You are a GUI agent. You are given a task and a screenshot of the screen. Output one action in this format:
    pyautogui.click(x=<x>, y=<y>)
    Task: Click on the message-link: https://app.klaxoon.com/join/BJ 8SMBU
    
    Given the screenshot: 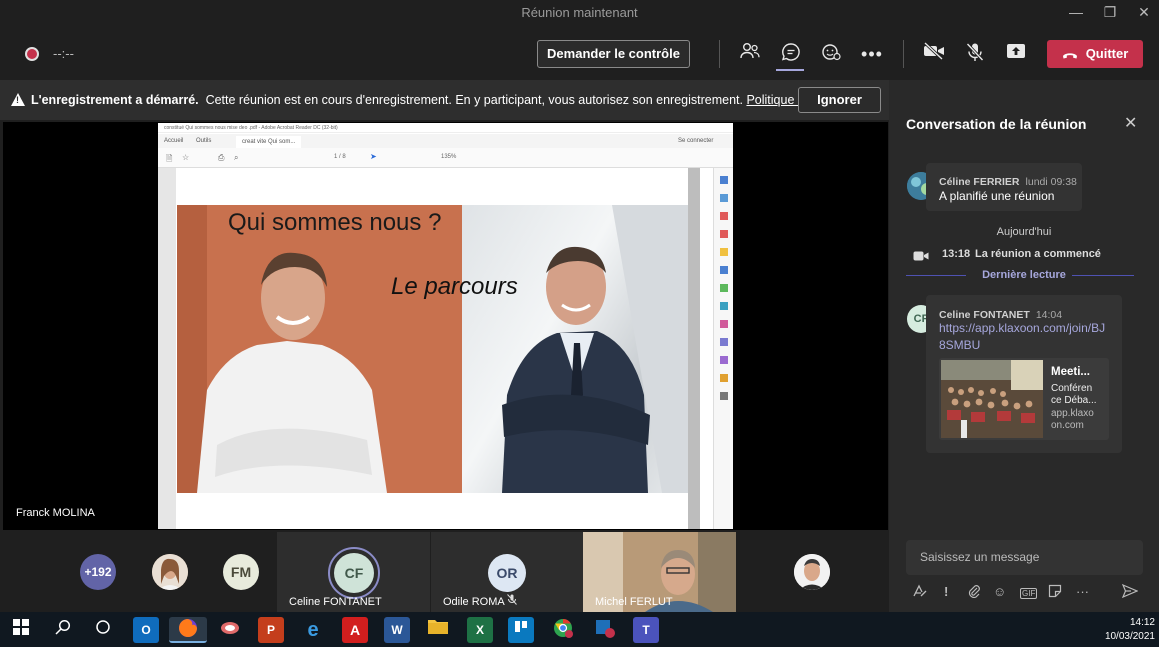 What is the action you would take?
    pyautogui.click(x=1022, y=337)
    